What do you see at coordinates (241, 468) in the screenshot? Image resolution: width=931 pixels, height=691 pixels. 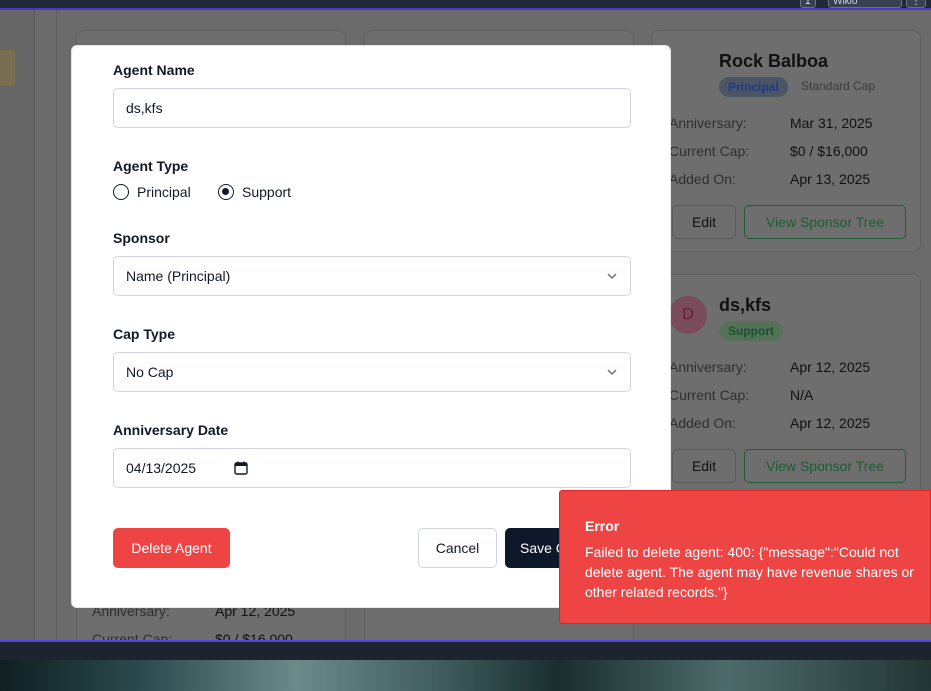 I see `calendar-icon` at bounding box center [241, 468].